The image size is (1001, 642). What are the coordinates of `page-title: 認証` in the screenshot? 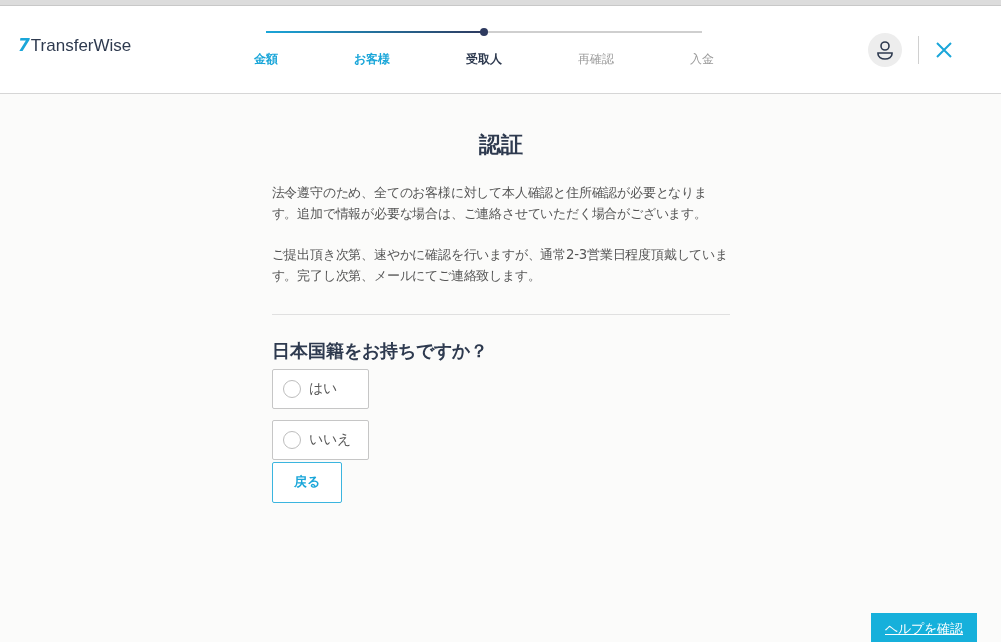 It's located at (500, 145).